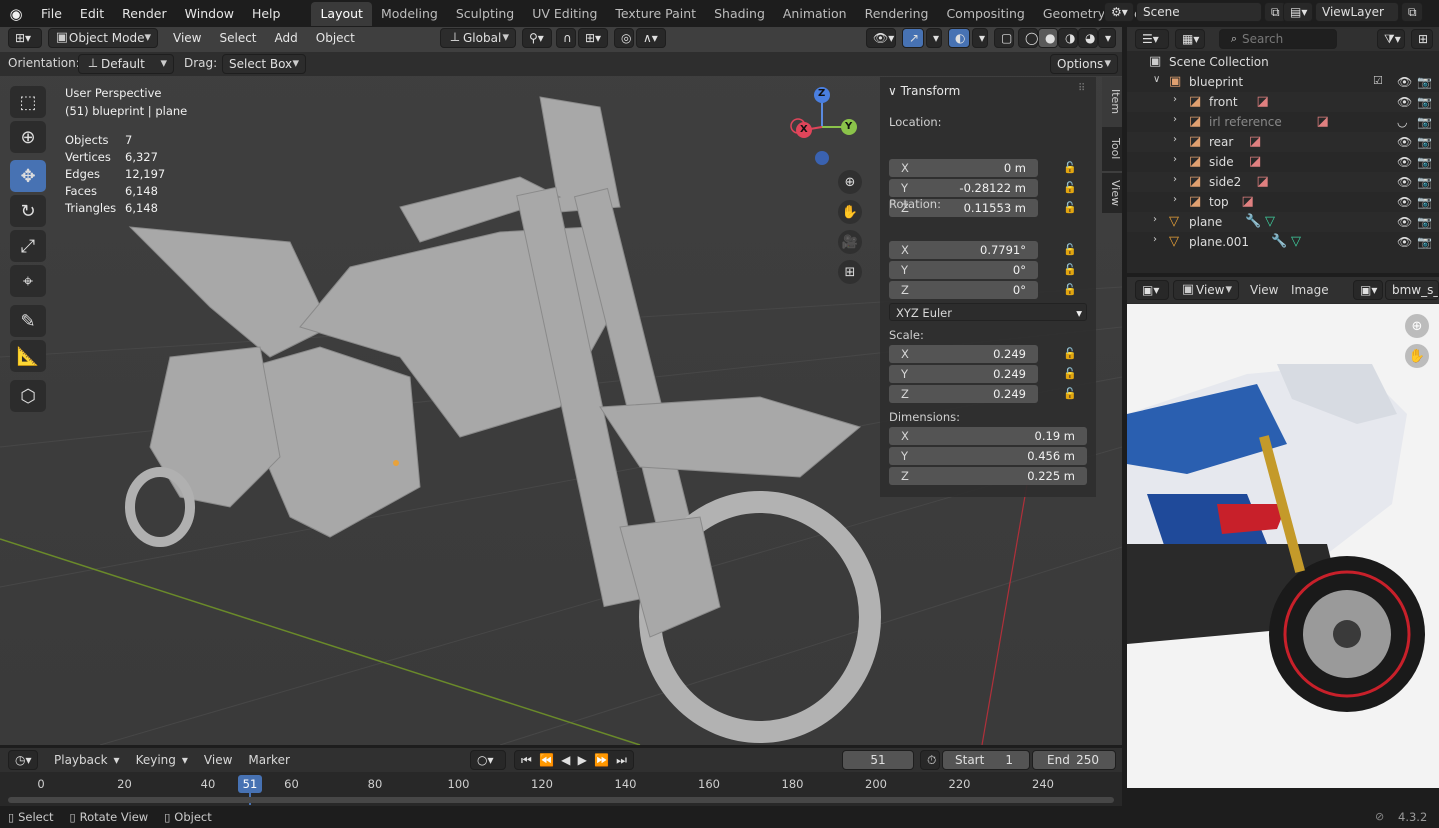  I want to click on viewport-menu-object: Object, so click(335, 38).